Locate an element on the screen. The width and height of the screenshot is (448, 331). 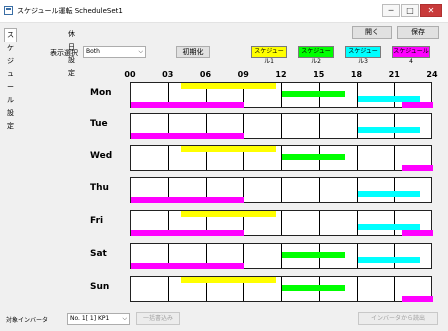
open-button: 開く is located at coordinates (372, 32).